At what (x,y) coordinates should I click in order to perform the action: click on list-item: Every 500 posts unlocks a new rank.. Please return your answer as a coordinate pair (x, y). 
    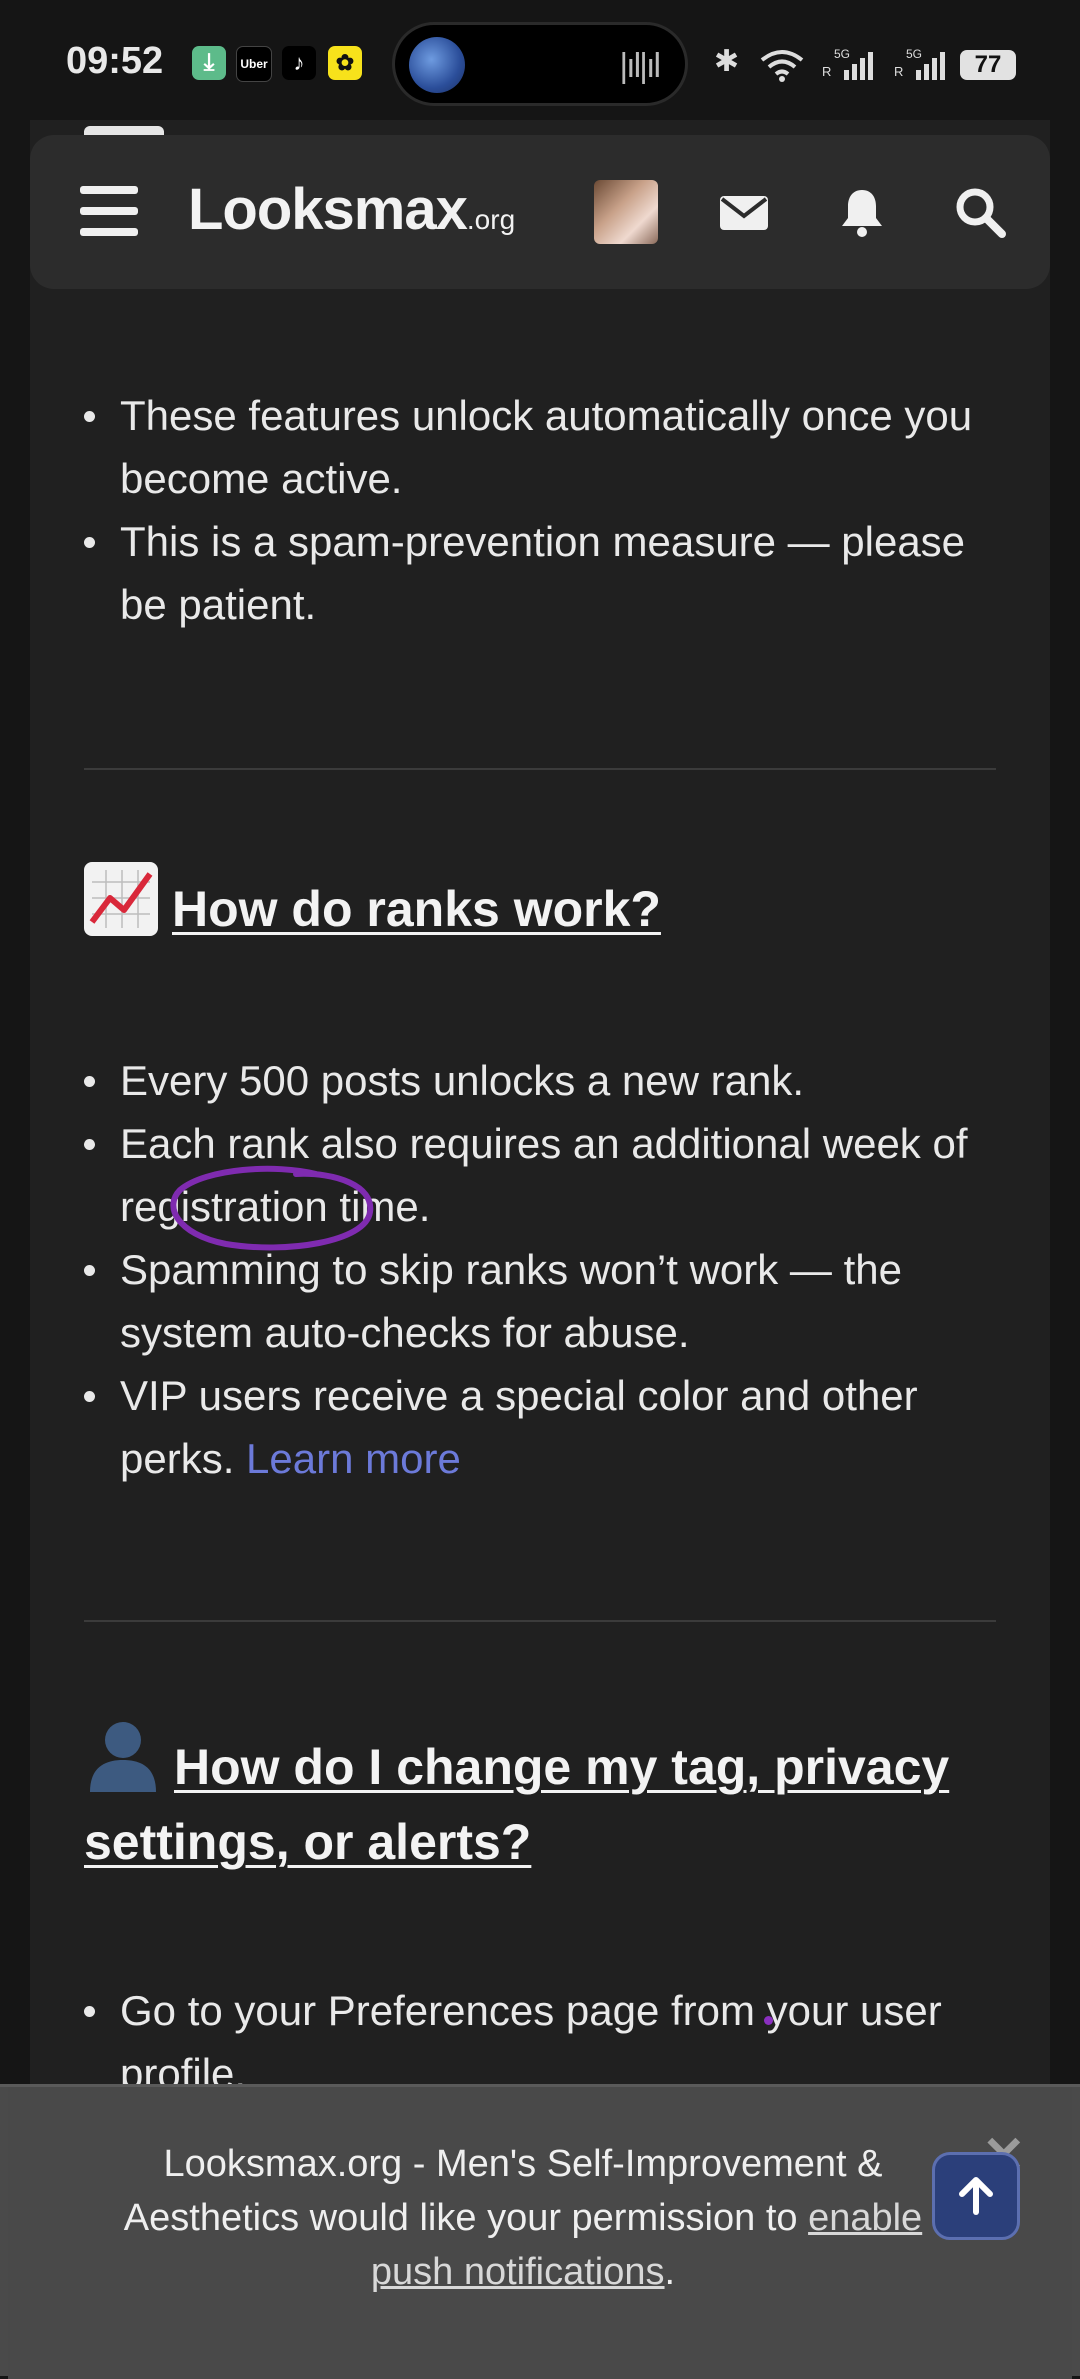
    Looking at the image, I should click on (498, 1080).